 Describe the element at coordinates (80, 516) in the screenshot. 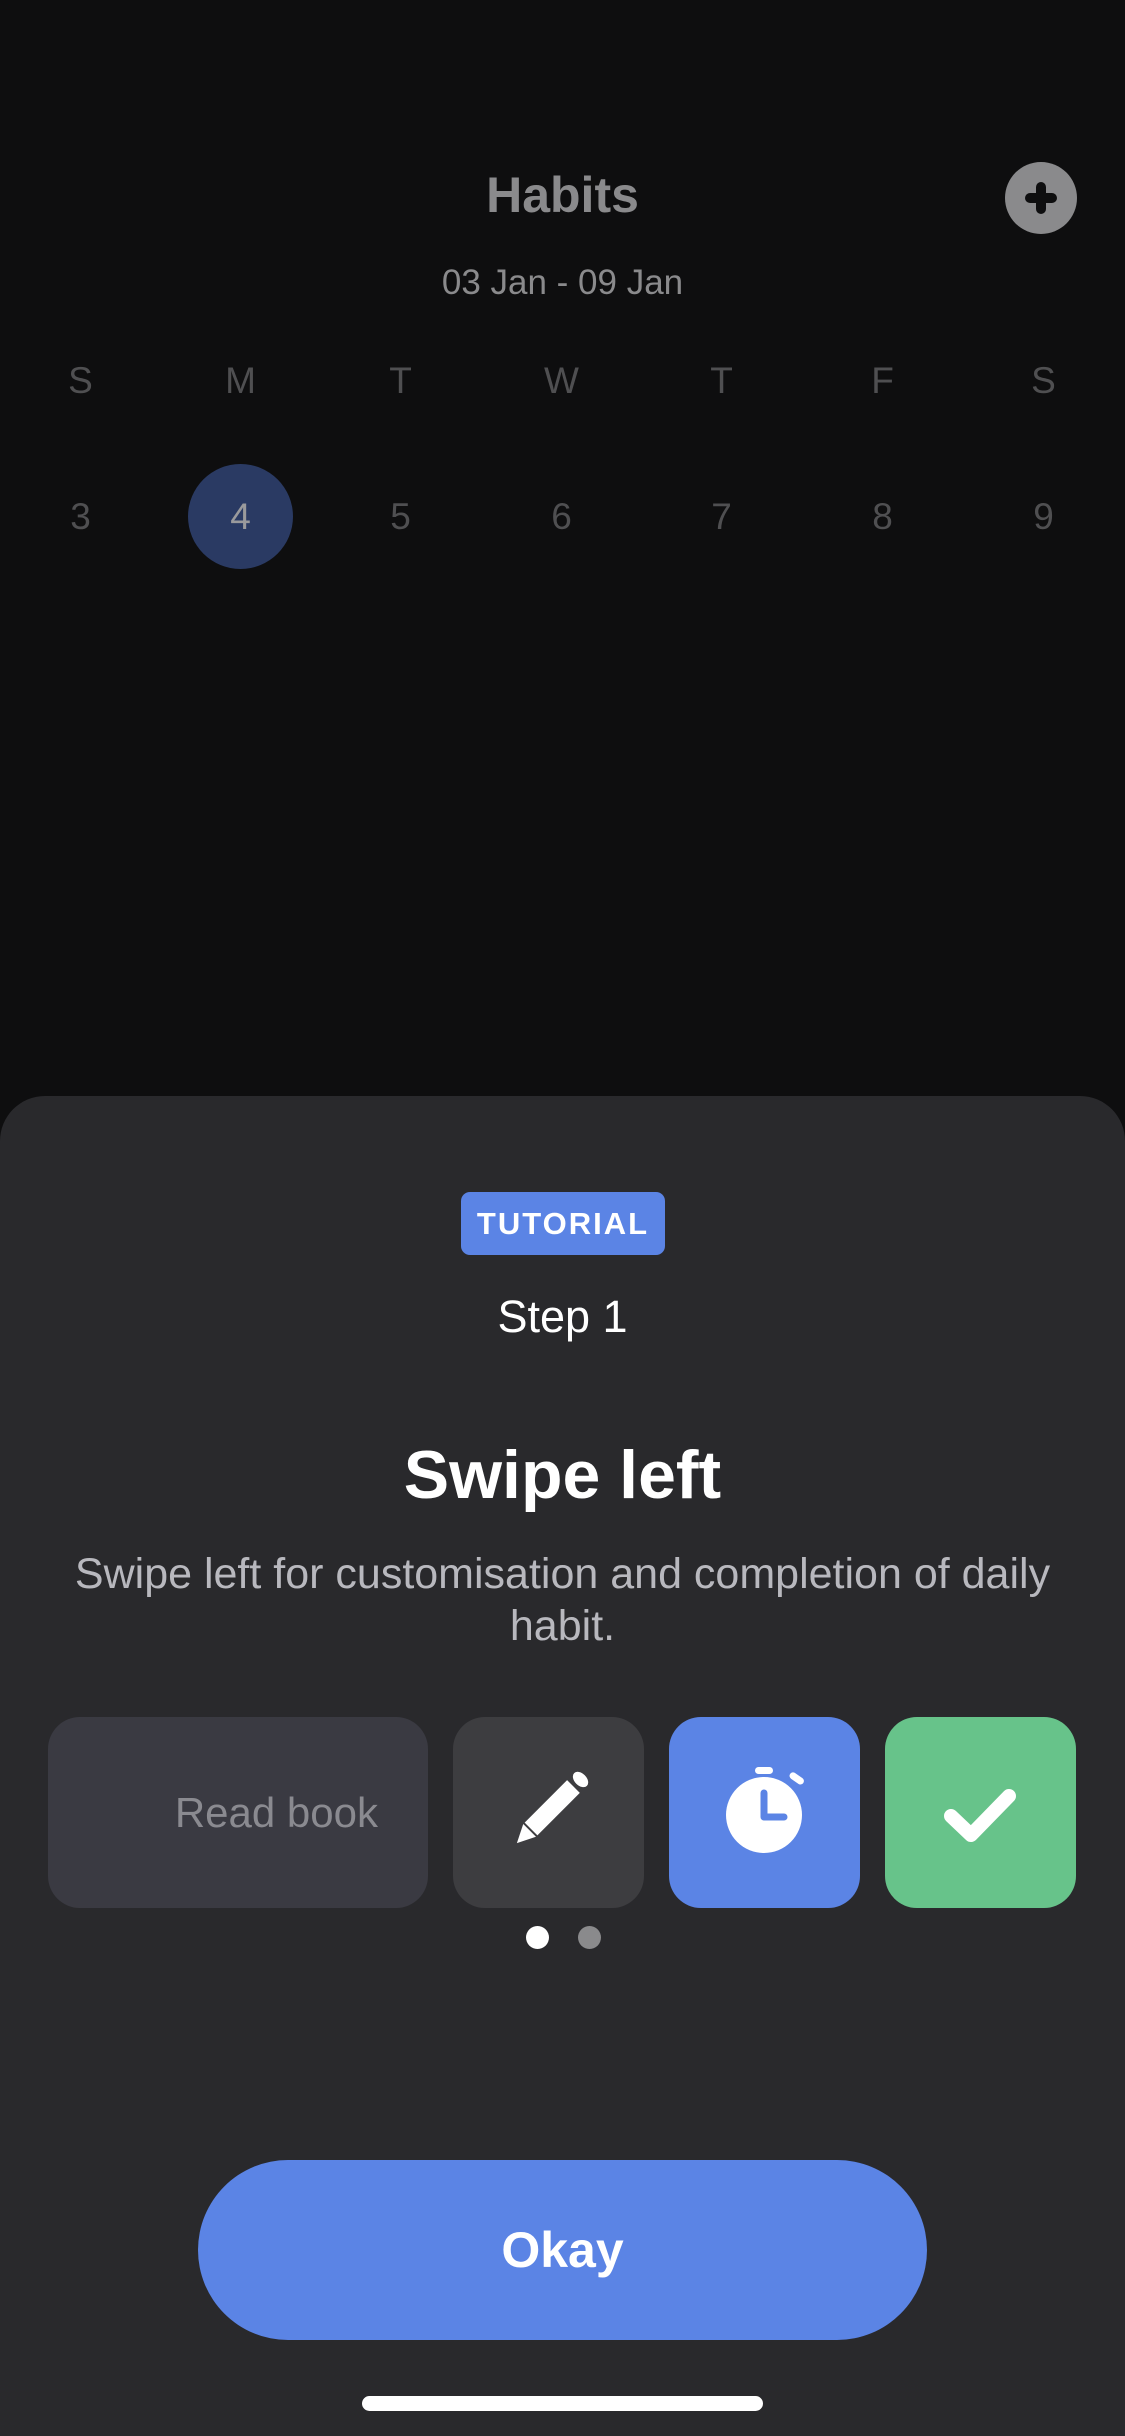

I see `day-number: 3` at that location.